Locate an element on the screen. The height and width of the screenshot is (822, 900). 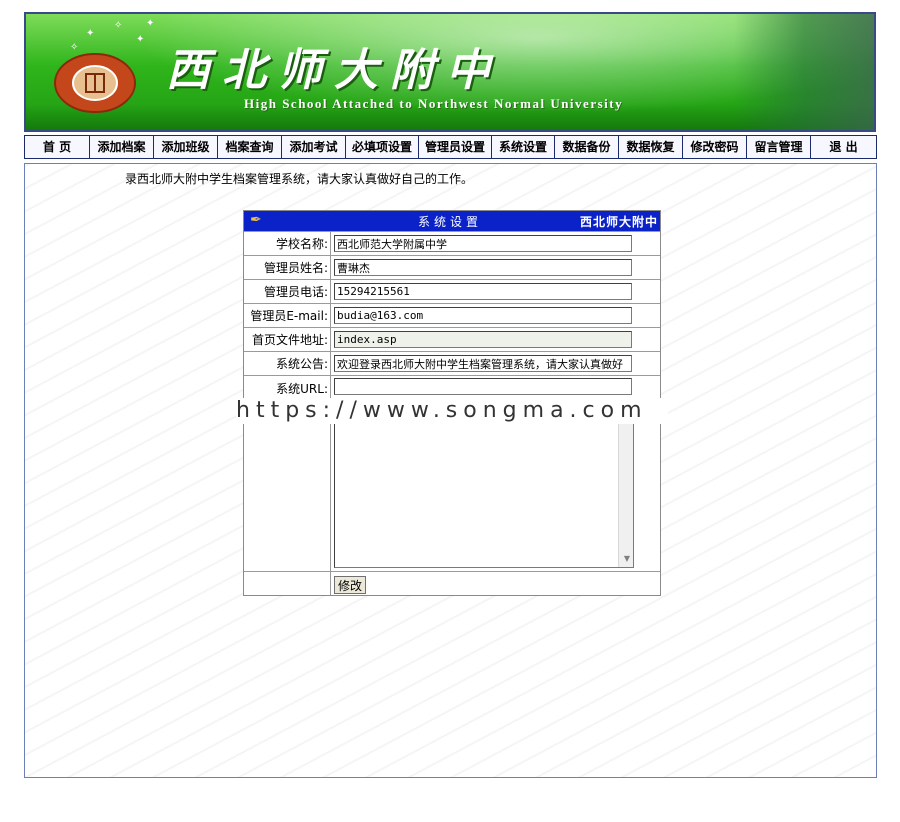
nav-add-class: 添加班级 is located at coordinates (186, 147).